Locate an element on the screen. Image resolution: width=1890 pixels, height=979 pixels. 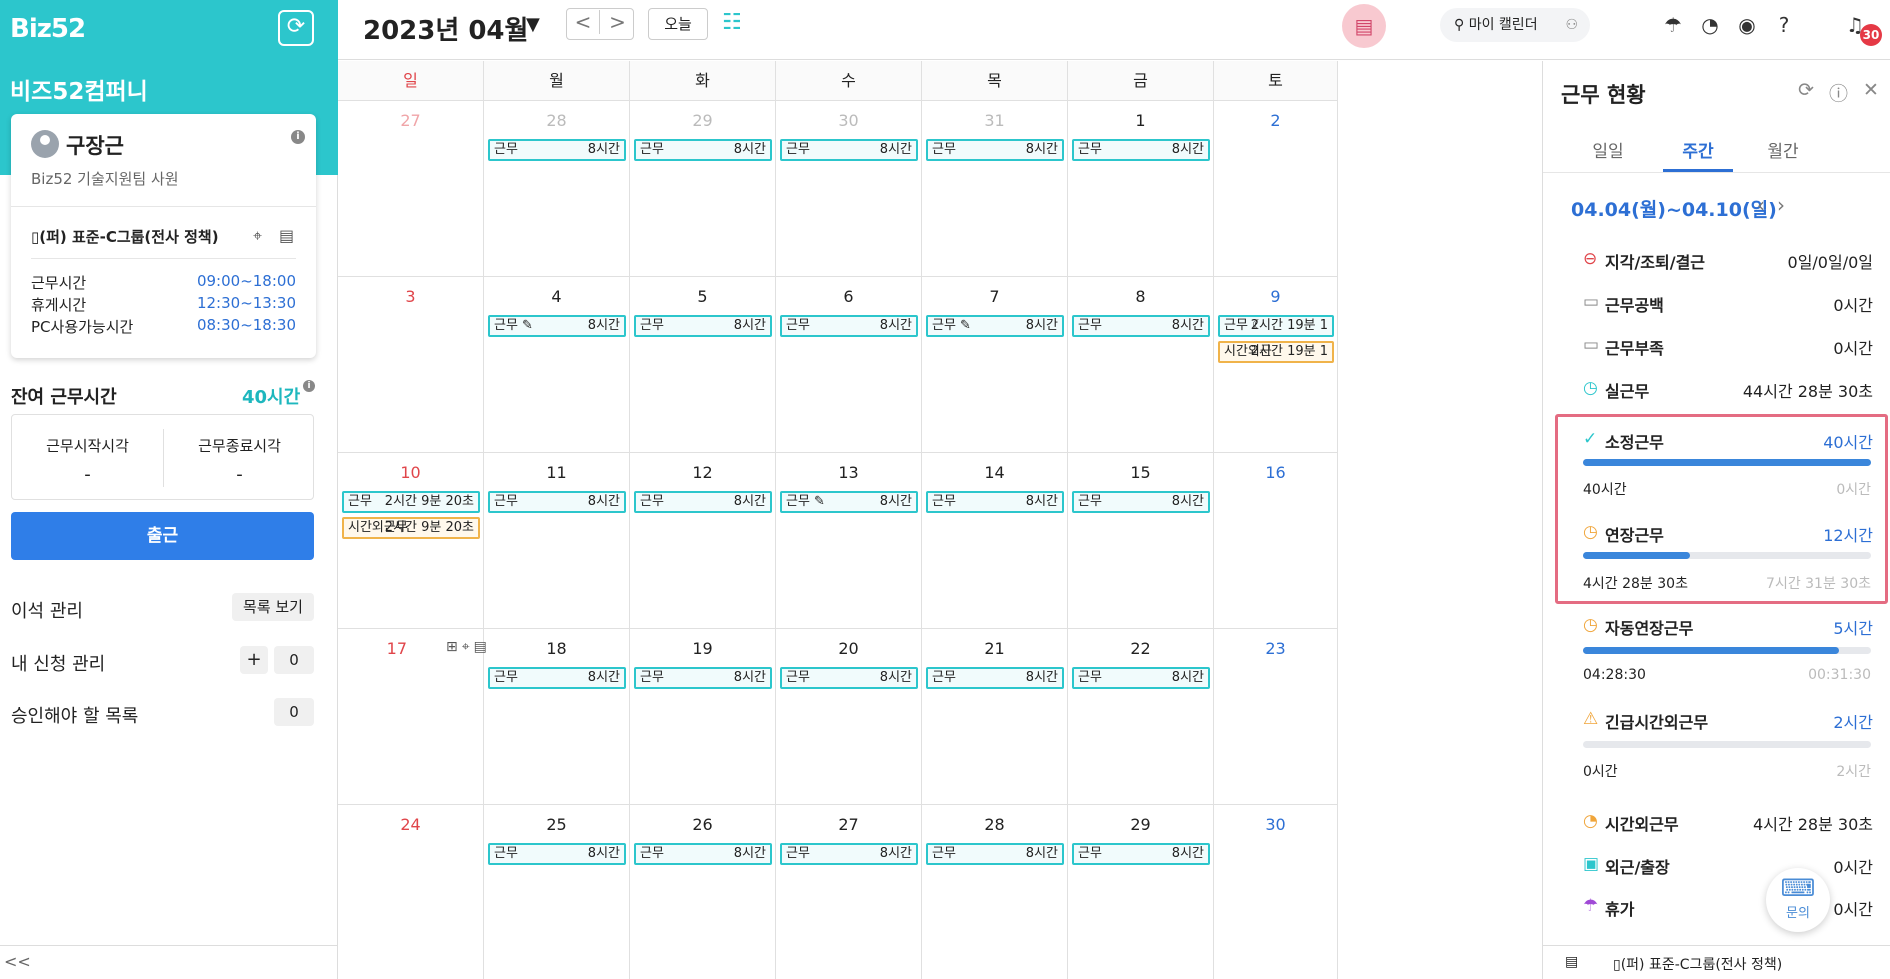
tab-daily: 일일 is located at coordinates (1608, 149).